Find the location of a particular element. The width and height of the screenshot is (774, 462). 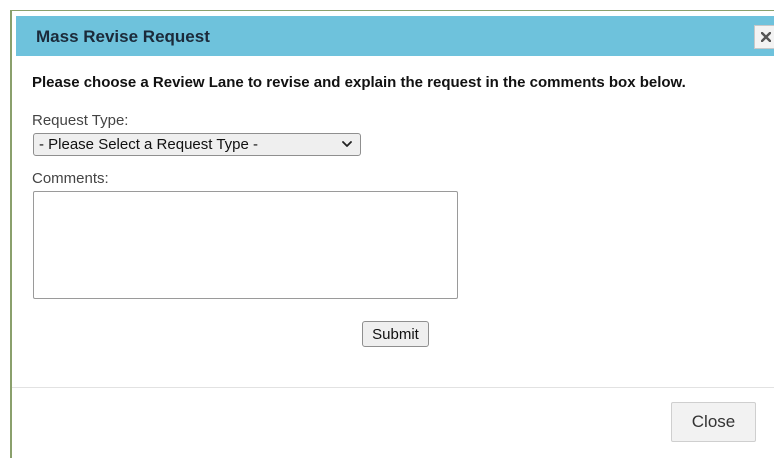

dialog-title: Mass Revise Request is located at coordinates (123, 36).